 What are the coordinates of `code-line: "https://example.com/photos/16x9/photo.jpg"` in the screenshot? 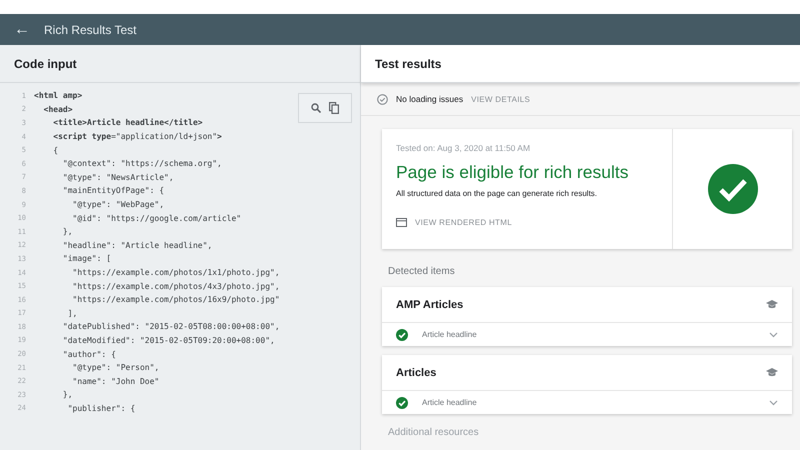 It's located at (176, 299).